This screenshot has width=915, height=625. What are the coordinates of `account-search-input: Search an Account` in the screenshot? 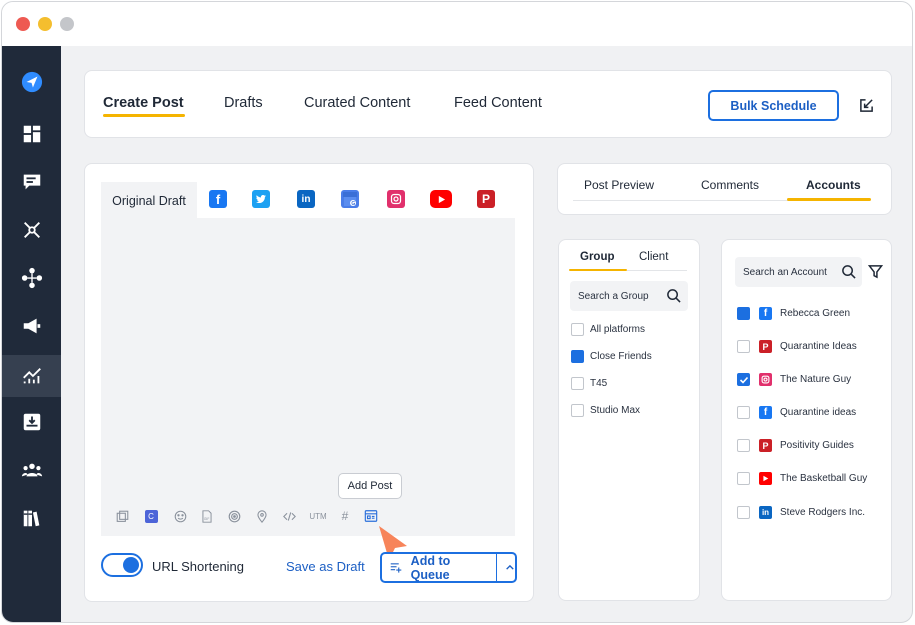 It's located at (798, 272).